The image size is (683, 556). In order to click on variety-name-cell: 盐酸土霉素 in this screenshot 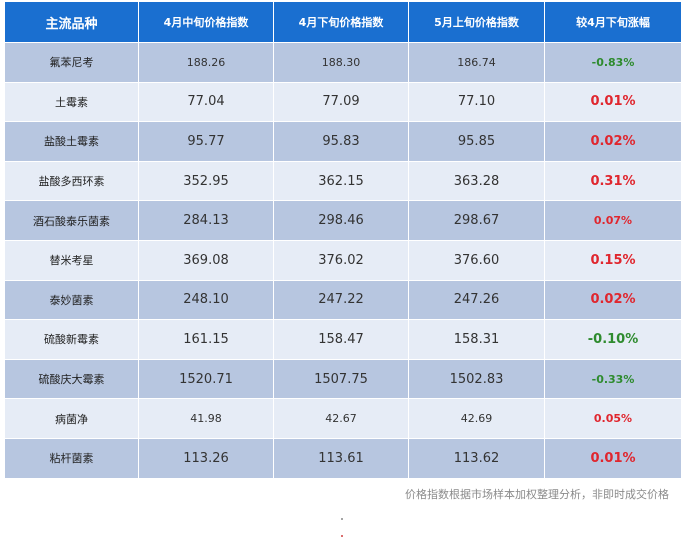, I will do `click(71, 141)`.